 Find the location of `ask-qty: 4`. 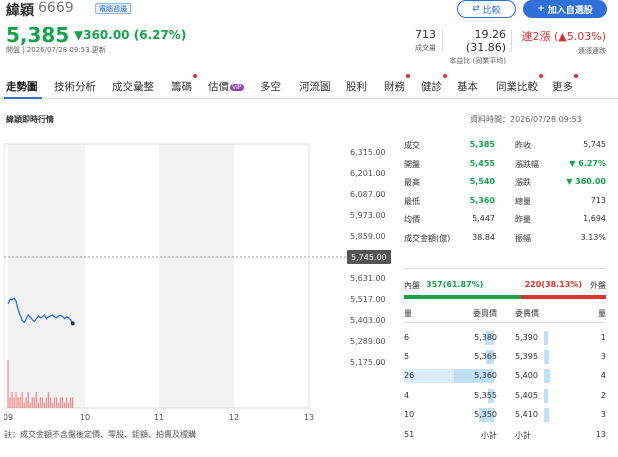

ask-qty: 4 is located at coordinates (603, 376).